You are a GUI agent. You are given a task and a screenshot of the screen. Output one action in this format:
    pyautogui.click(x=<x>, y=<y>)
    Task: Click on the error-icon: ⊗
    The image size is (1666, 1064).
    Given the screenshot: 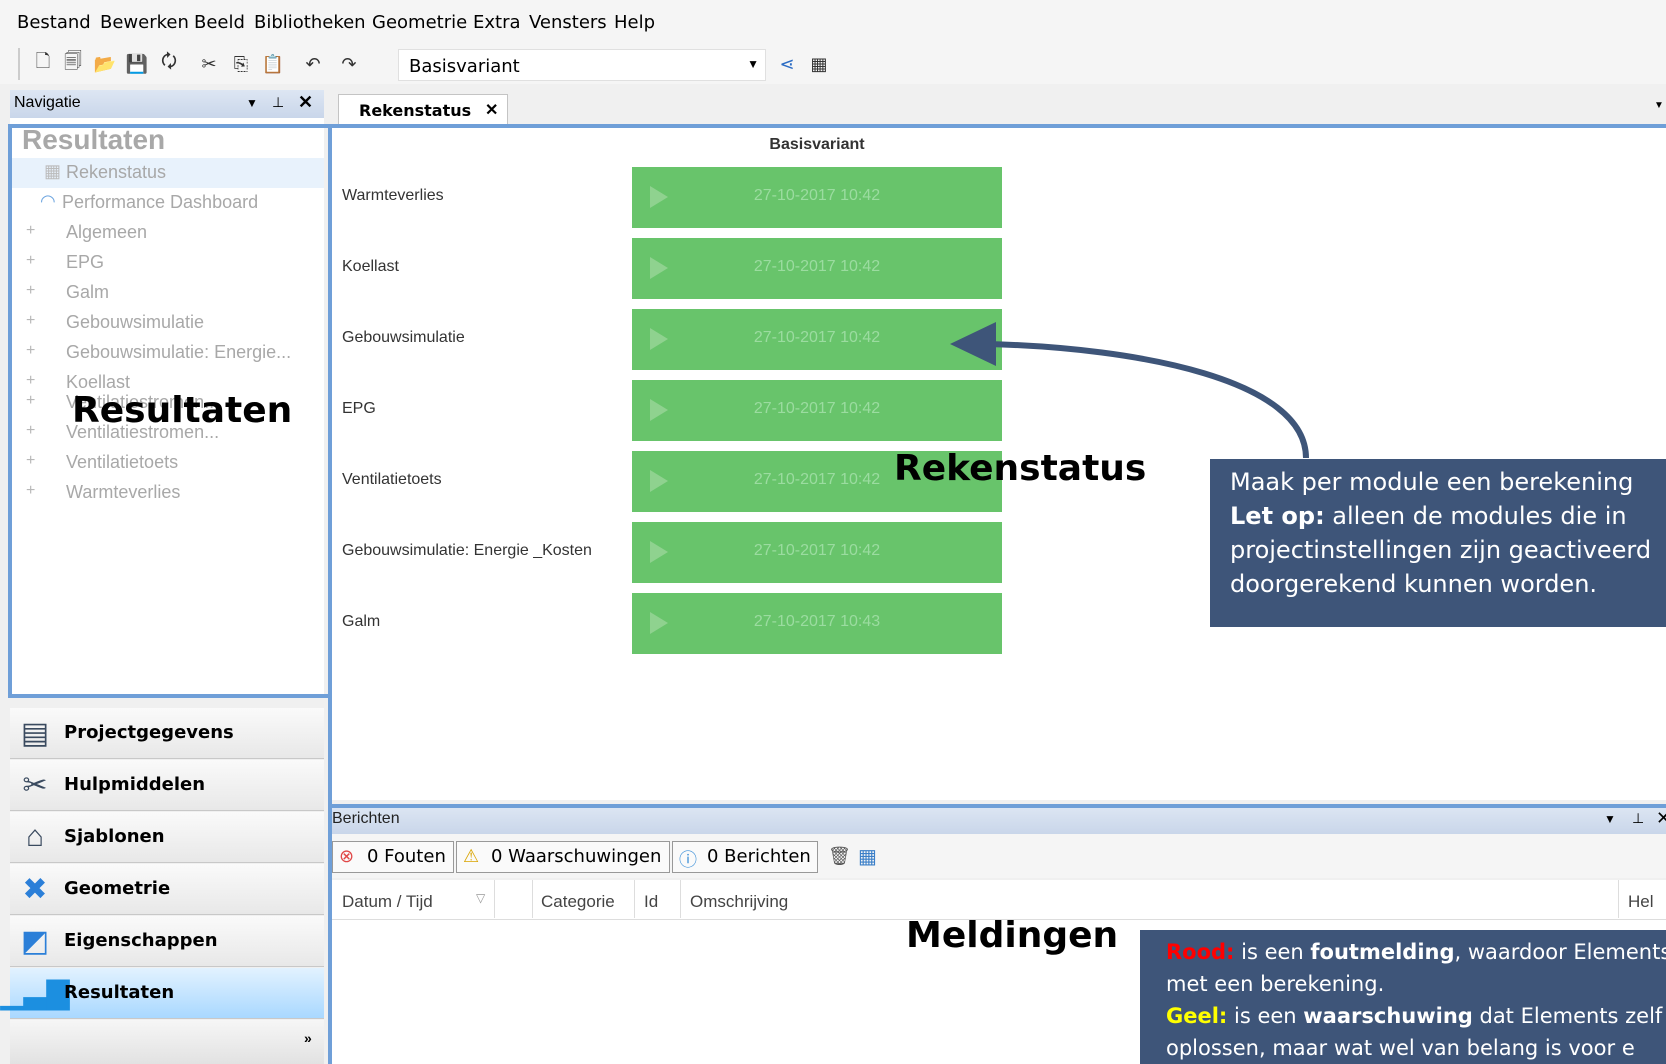 What is the action you would take?
    pyautogui.click(x=347, y=856)
    